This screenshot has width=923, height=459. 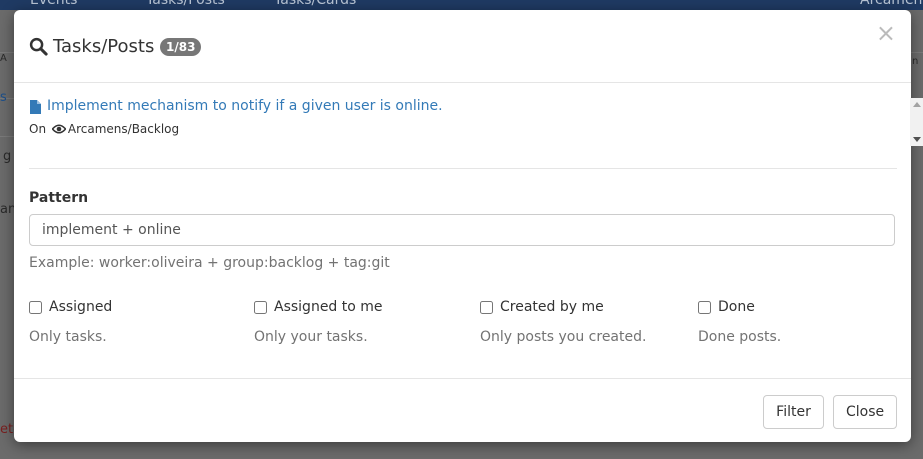 What do you see at coordinates (181, 47) in the screenshot?
I see `count-badge: 1/83` at bounding box center [181, 47].